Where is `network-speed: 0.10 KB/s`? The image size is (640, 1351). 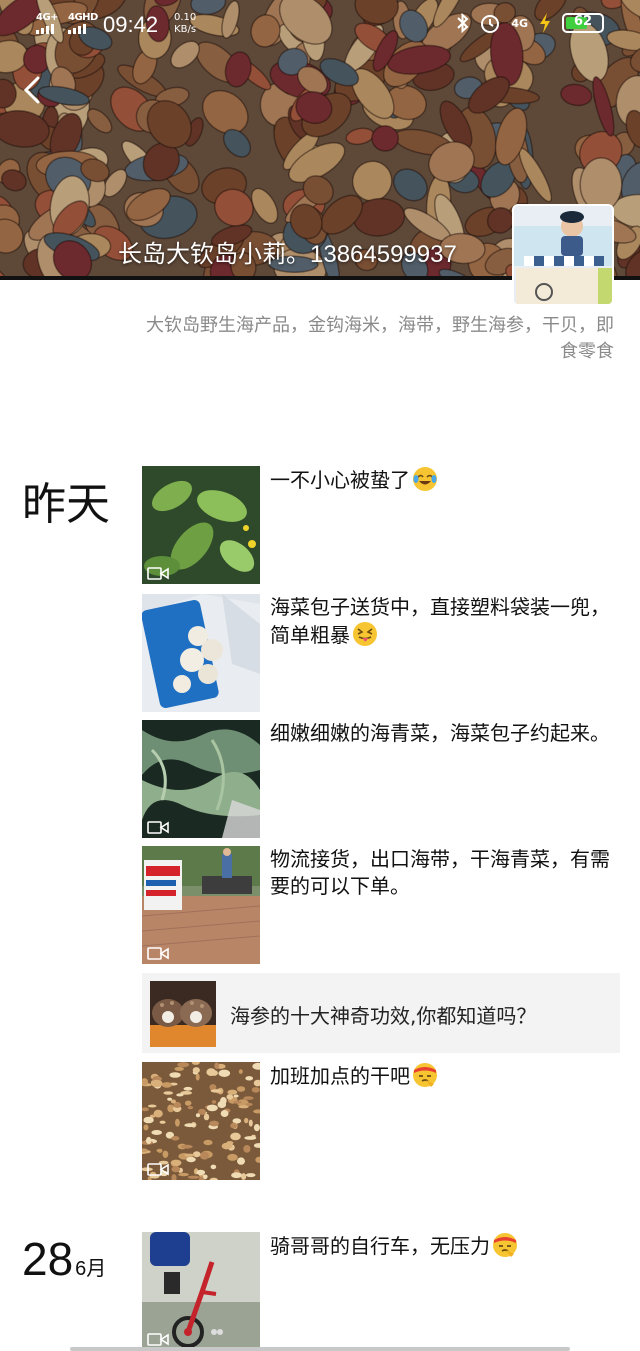
network-speed: 0.10 KB/s is located at coordinates (185, 23).